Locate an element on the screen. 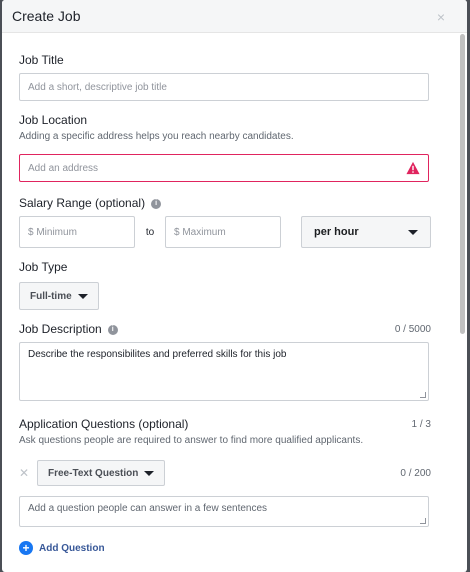 This screenshot has height=572, width=470. salary-min-input: $ Minimum is located at coordinates (77, 232).